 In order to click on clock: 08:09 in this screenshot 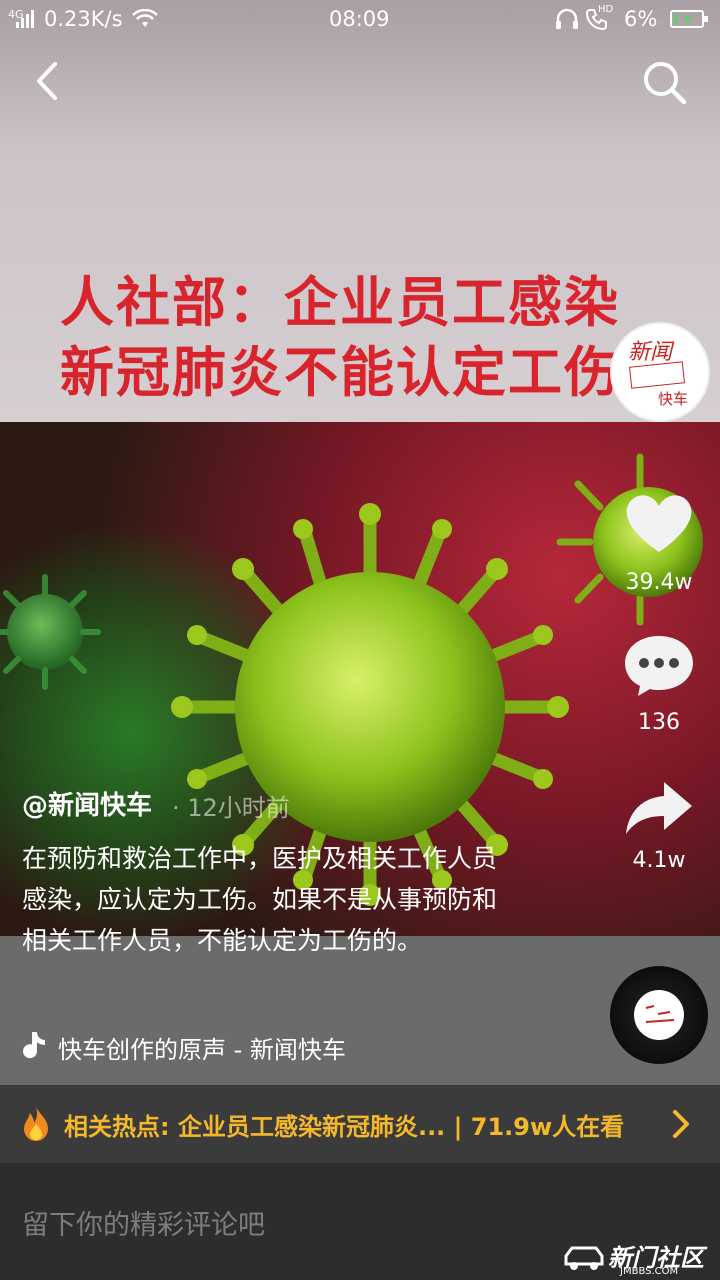, I will do `click(359, 19)`.